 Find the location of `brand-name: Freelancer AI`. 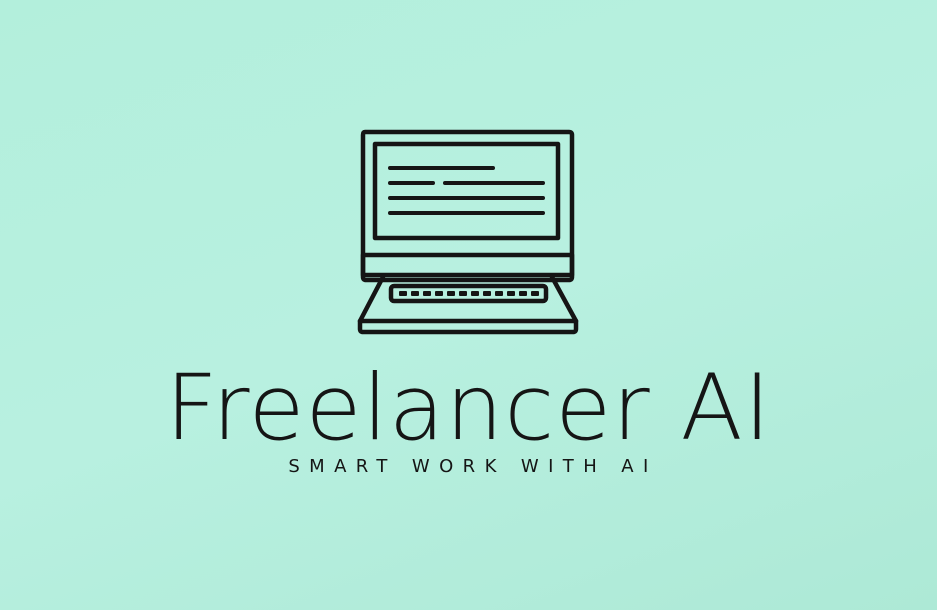

brand-name: Freelancer AI is located at coordinates (468, 408).